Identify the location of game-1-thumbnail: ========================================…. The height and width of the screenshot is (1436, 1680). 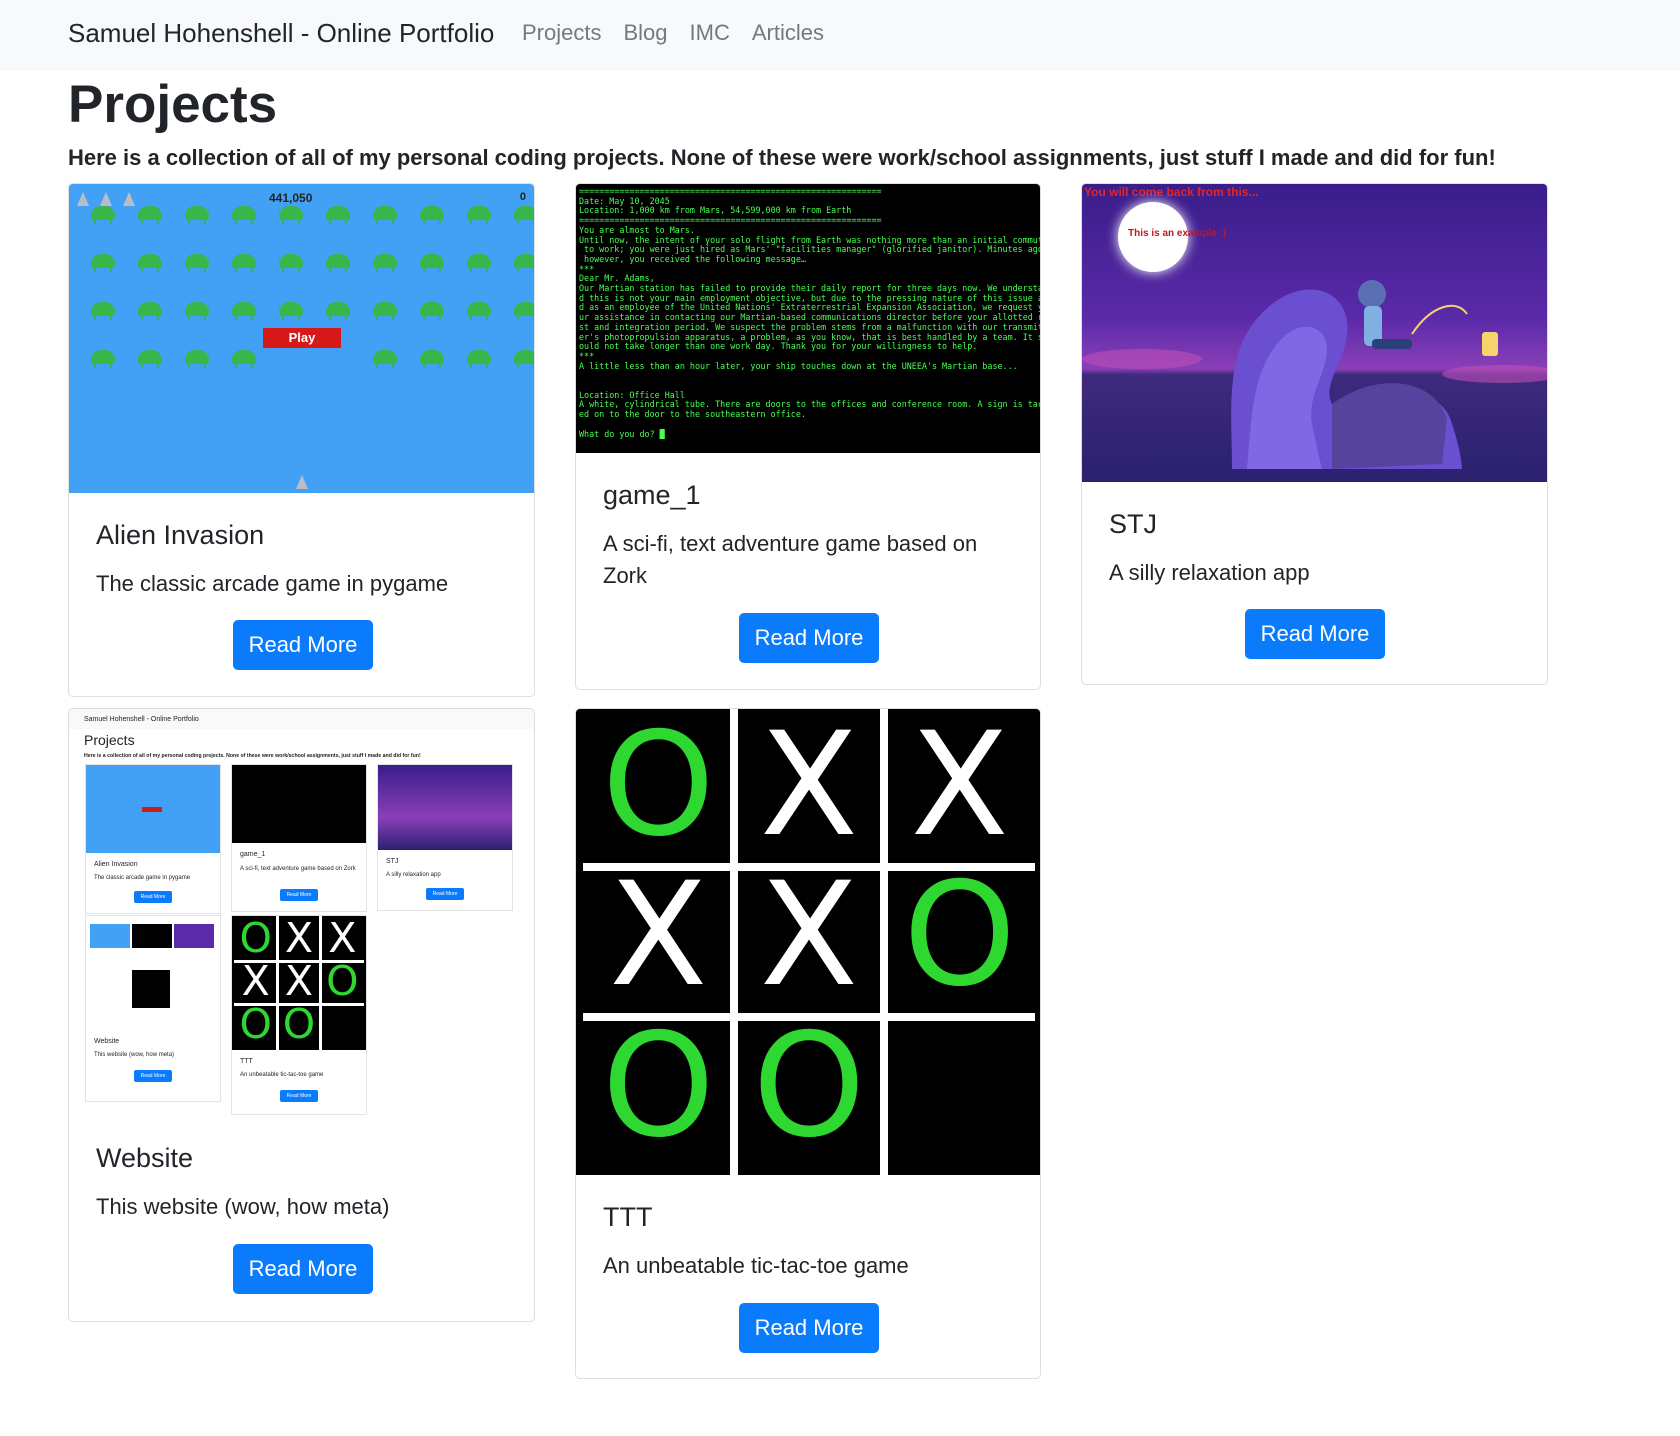
(808, 318).